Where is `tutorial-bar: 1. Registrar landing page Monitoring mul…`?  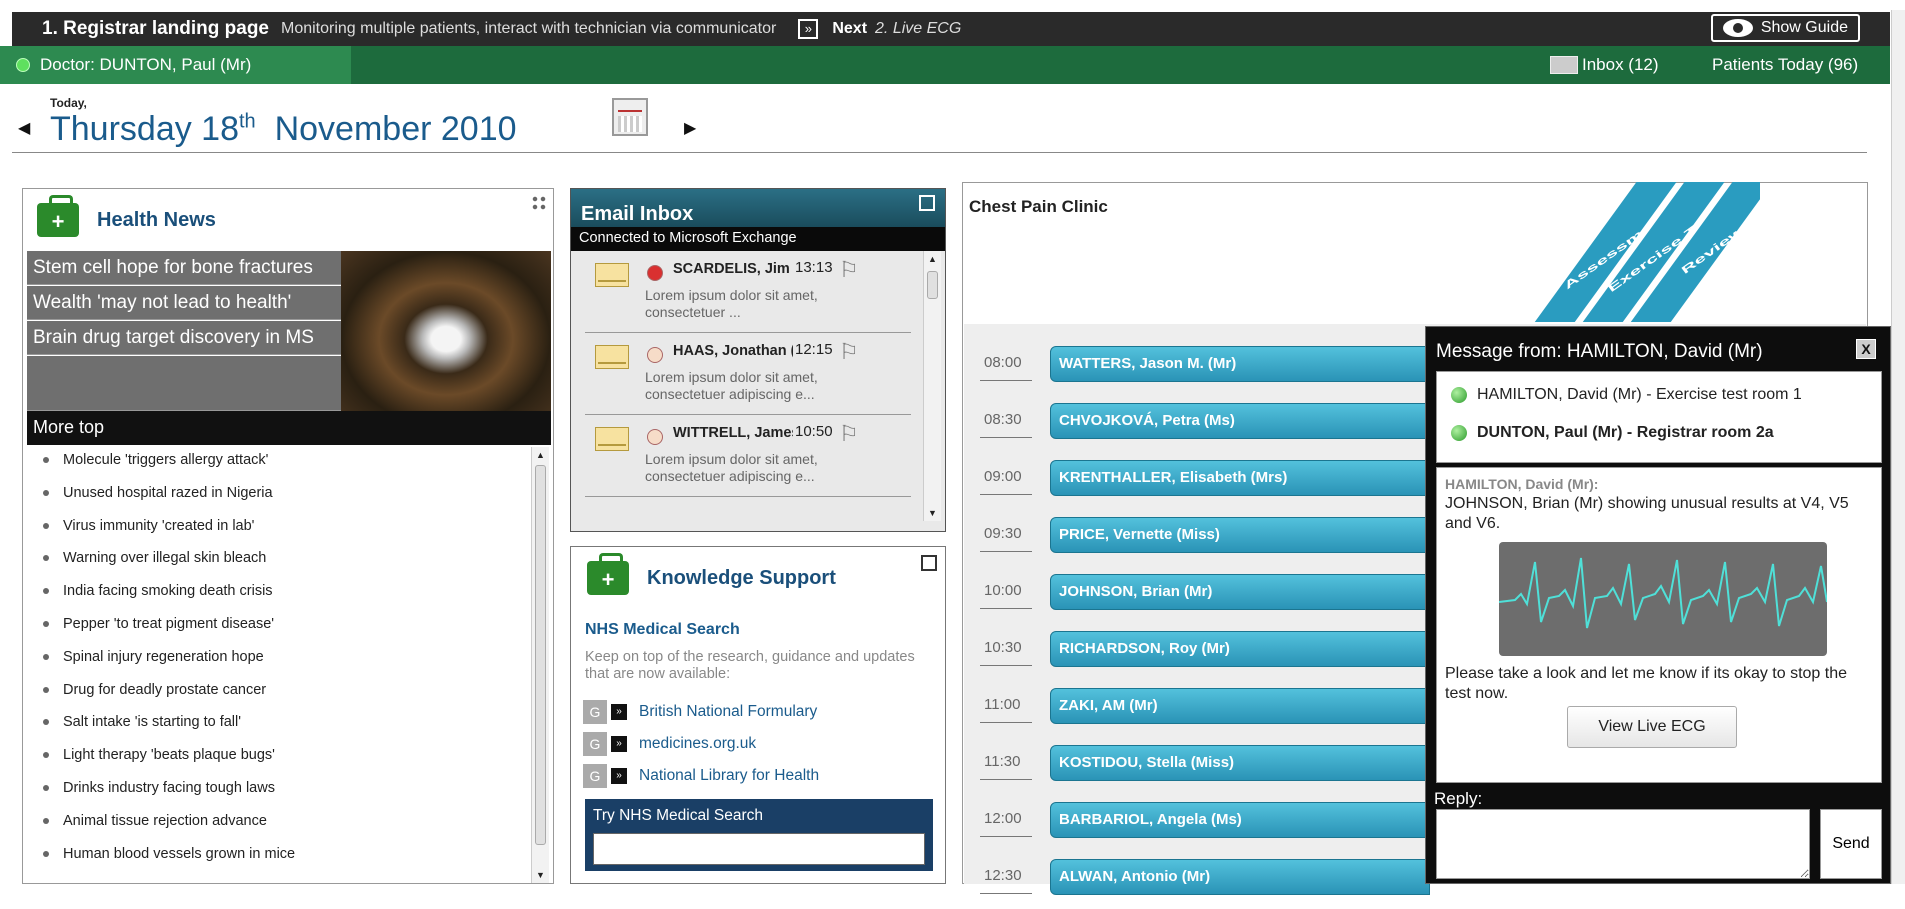
tutorial-bar: 1. Registrar landing page Monitoring mul… is located at coordinates (951, 29).